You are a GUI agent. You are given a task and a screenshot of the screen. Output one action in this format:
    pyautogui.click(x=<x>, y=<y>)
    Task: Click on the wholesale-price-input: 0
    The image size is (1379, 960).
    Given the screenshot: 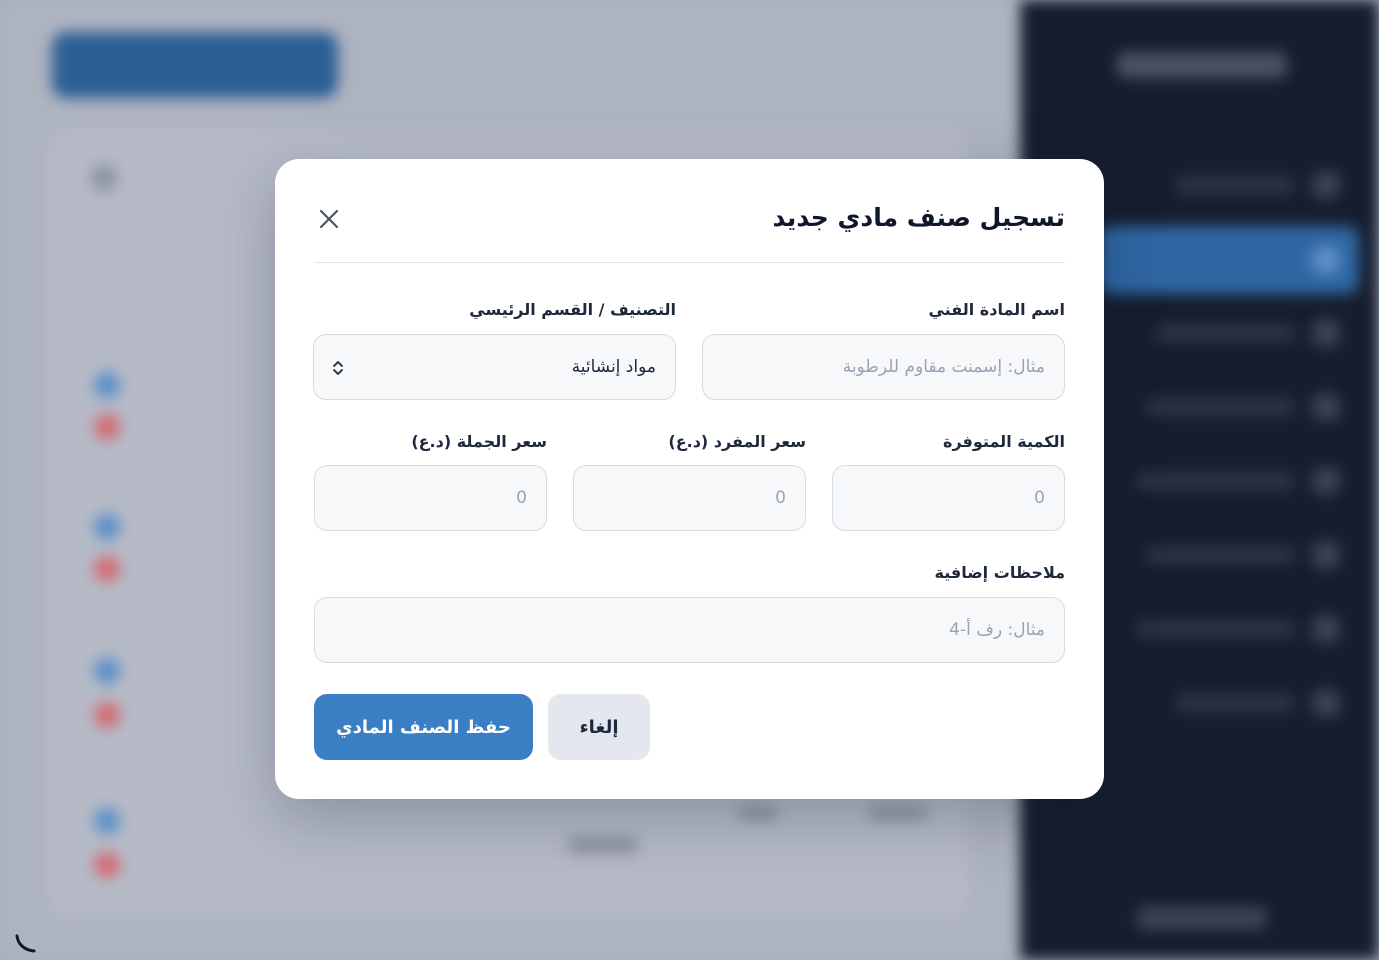 What is the action you would take?
    pyautogui.click(x=430, y=498)
    